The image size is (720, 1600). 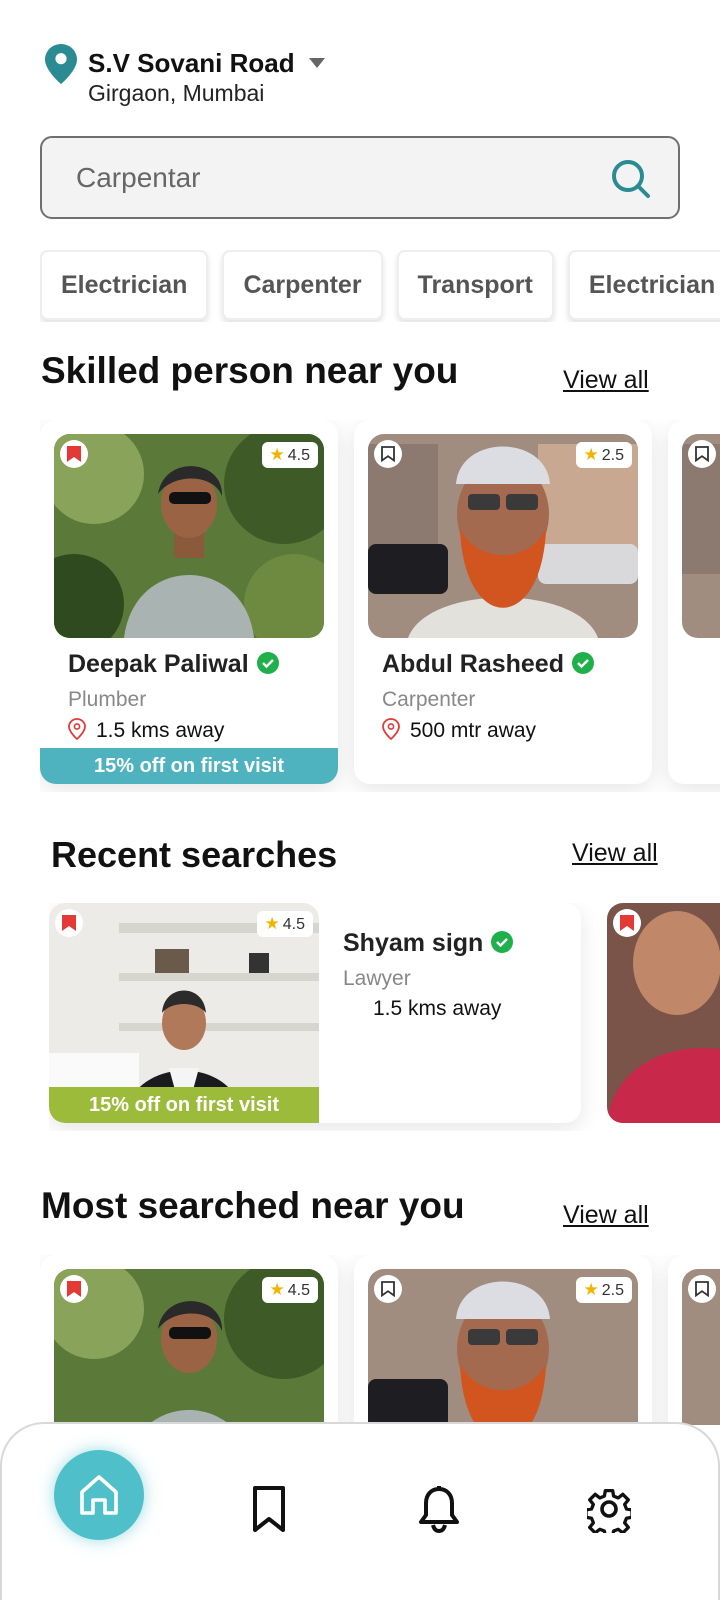 What do you see at coordinates (191, 63) in the screenshot?
I see `location-title: S.V Sovani Road` at bounding box center [191, 63].